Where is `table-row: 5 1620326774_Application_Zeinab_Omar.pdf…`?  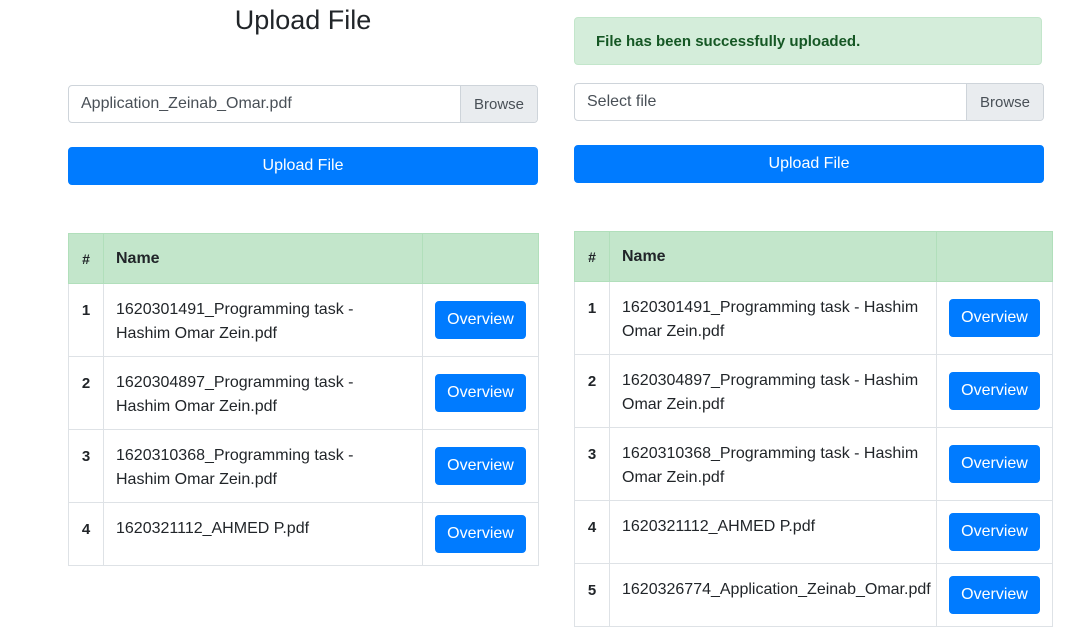
table-row: 5 1620326774_Application_Zeinab_Omar.pdf… is located at coordinates (813, 595).